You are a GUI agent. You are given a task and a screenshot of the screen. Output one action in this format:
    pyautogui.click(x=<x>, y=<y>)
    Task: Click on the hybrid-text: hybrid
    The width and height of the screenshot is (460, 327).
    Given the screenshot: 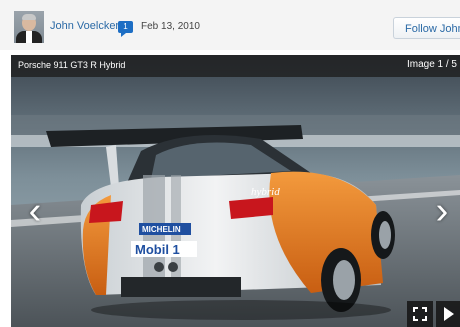 What is the action you would take?
    pyautogui.click(x=265, y=192)
    